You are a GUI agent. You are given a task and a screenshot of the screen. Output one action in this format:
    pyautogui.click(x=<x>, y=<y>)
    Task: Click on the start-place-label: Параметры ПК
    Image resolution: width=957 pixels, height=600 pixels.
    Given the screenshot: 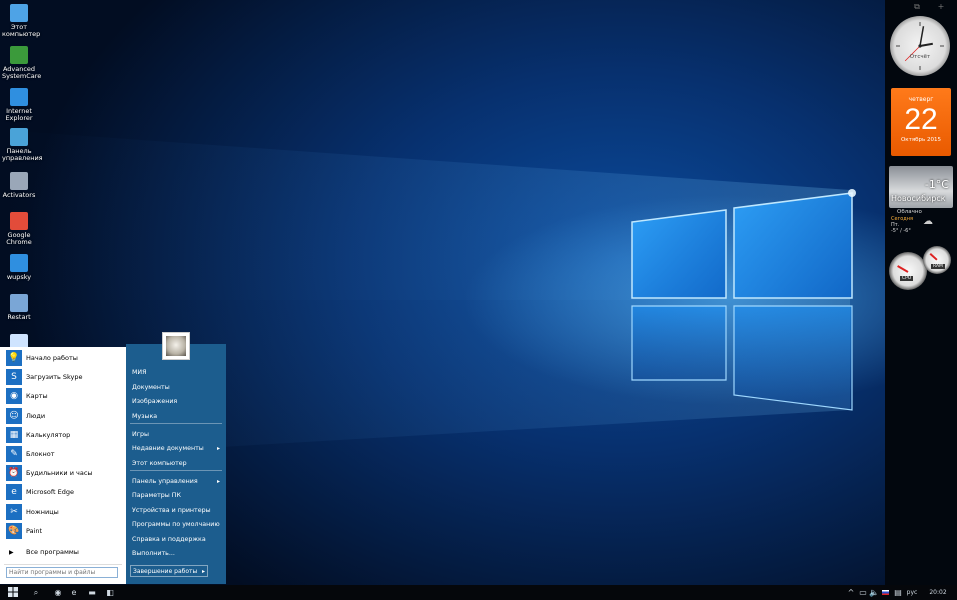 What is the action you would take?
    pyautogui.click(x=156, y=495)
    